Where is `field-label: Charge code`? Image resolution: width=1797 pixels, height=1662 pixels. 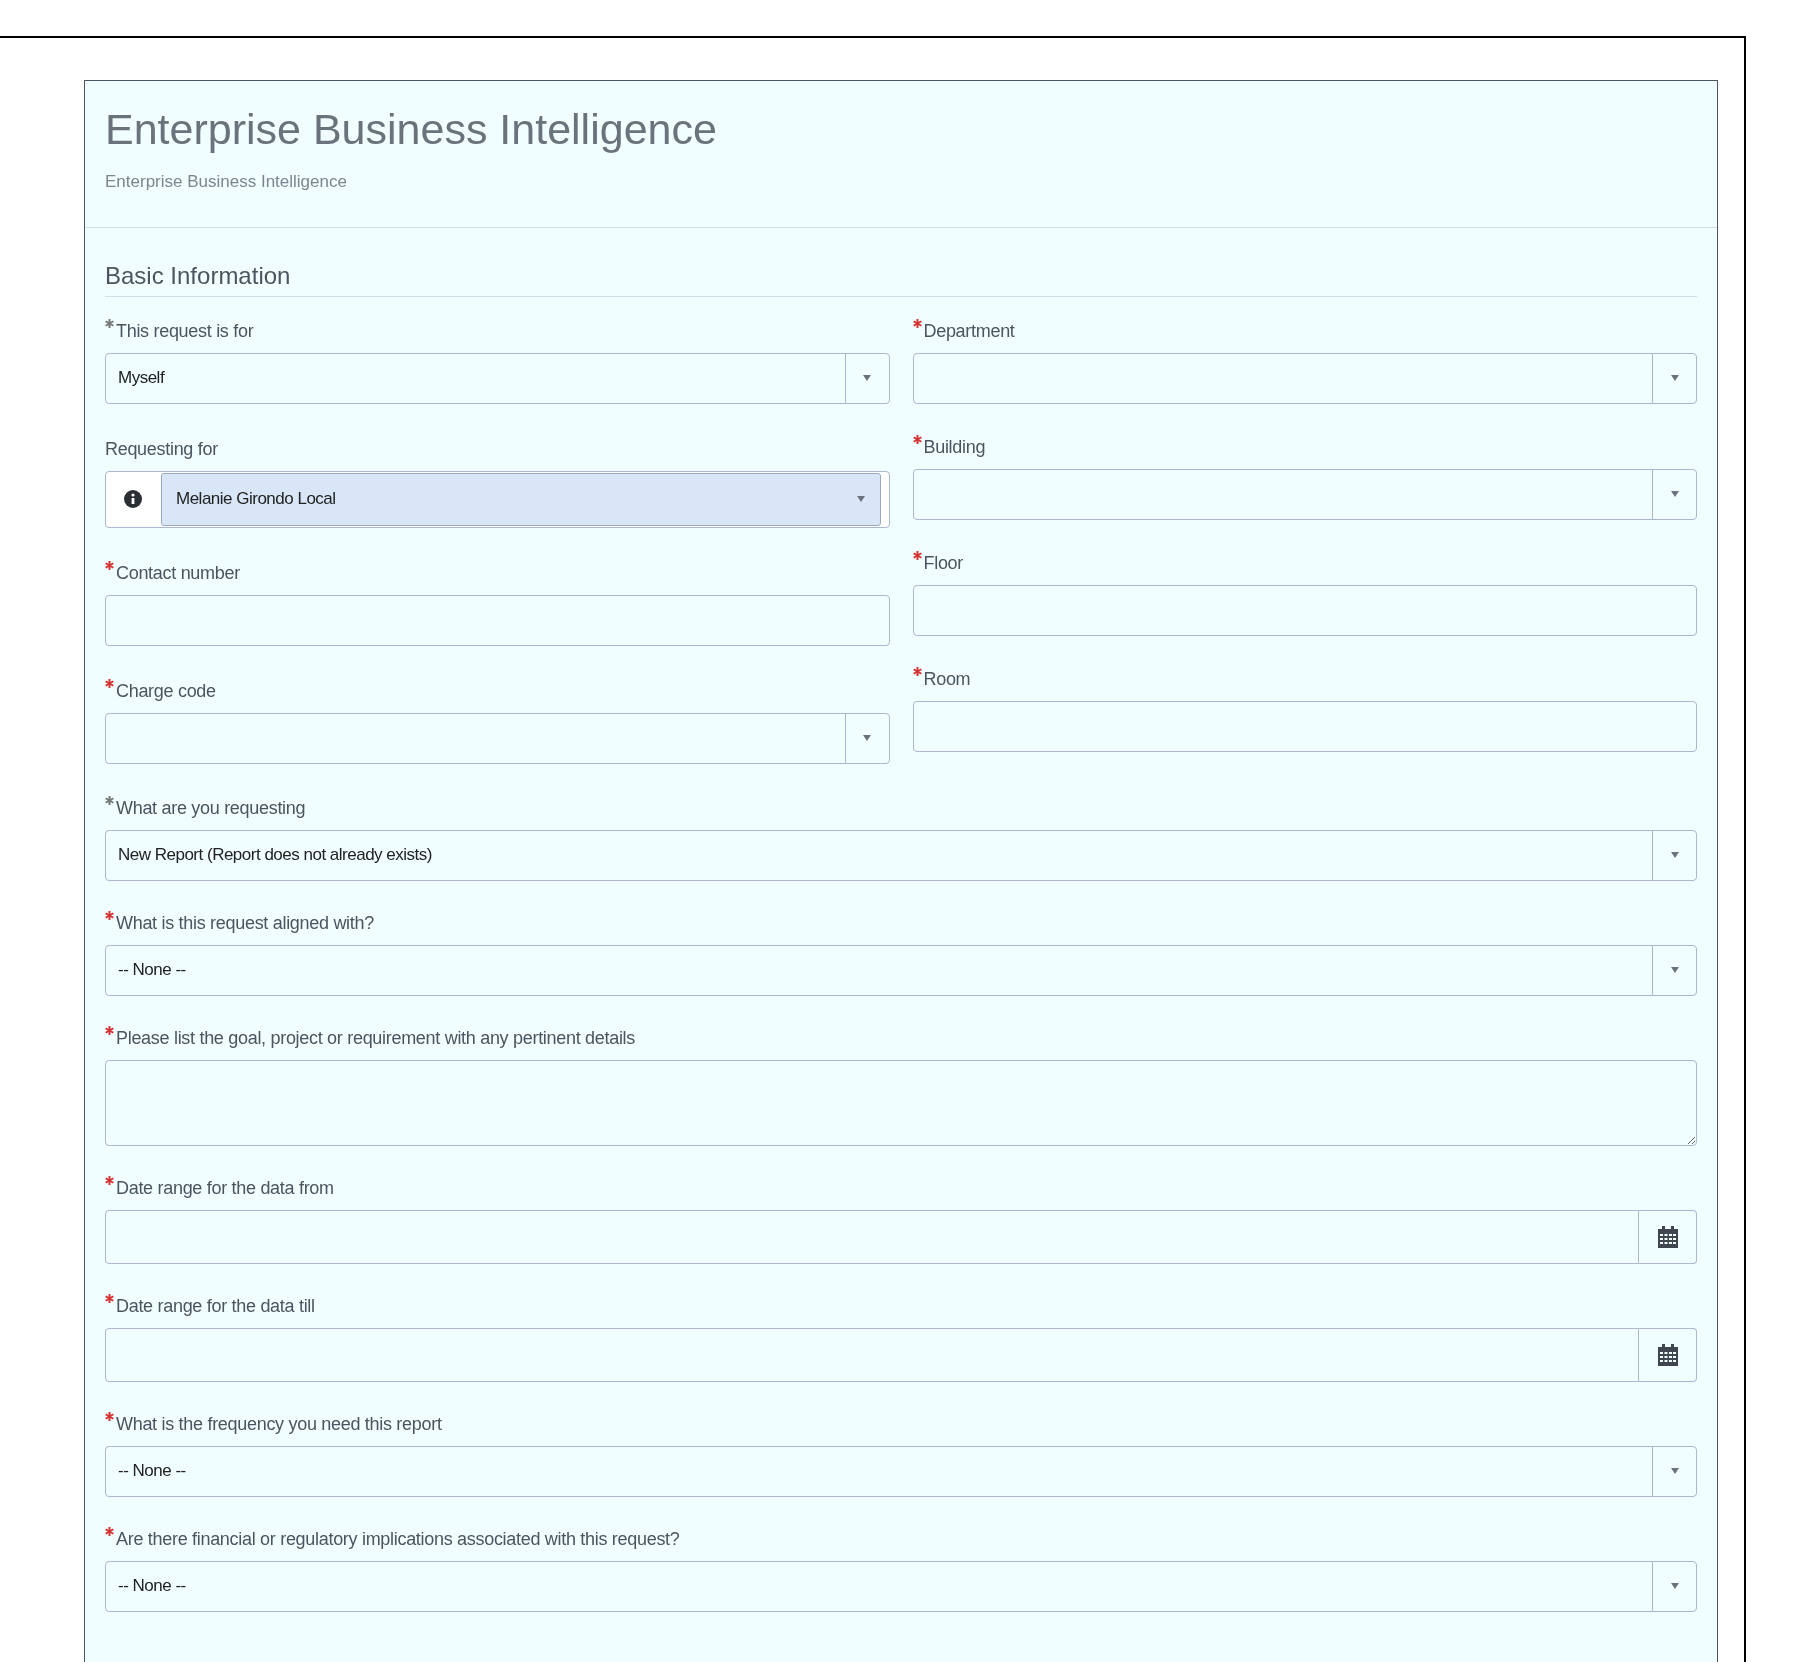 field-label: Charge code is located at coordinates (166, 691).